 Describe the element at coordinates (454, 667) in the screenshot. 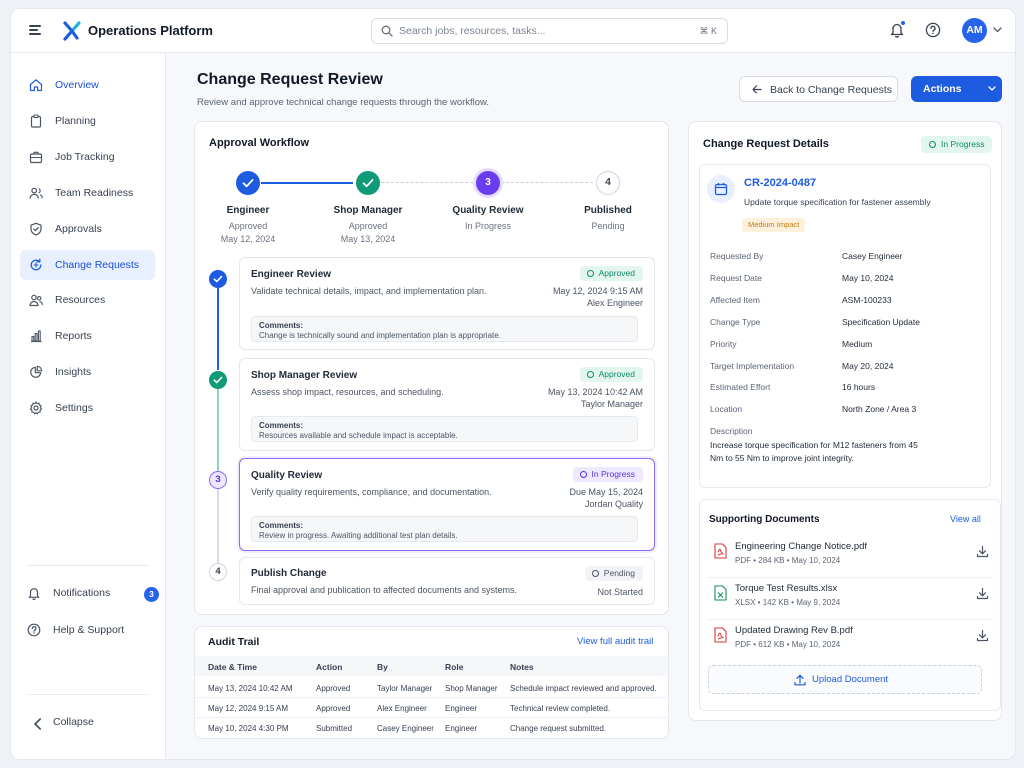

I see `column-header: Role` at that location.